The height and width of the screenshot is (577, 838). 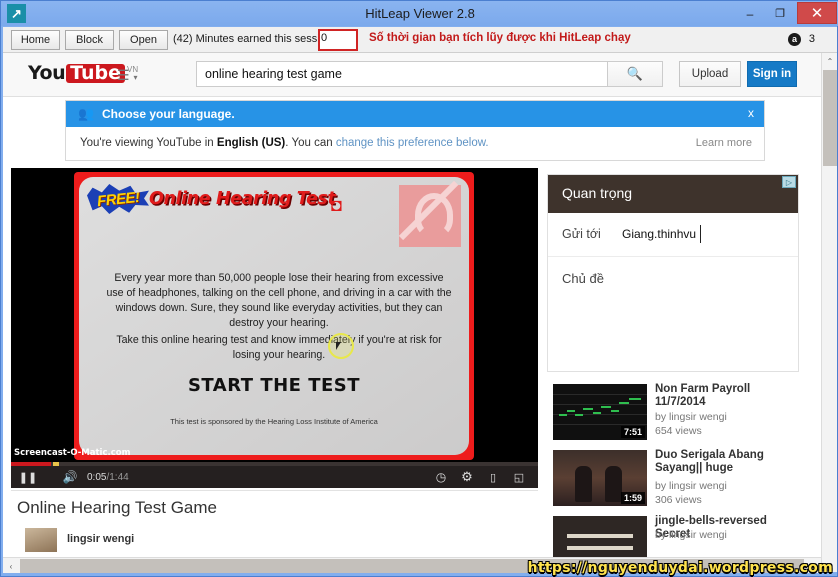 I want to click on ad-recipient-value: Giang.thinhvu, so click(x=659, y=234).